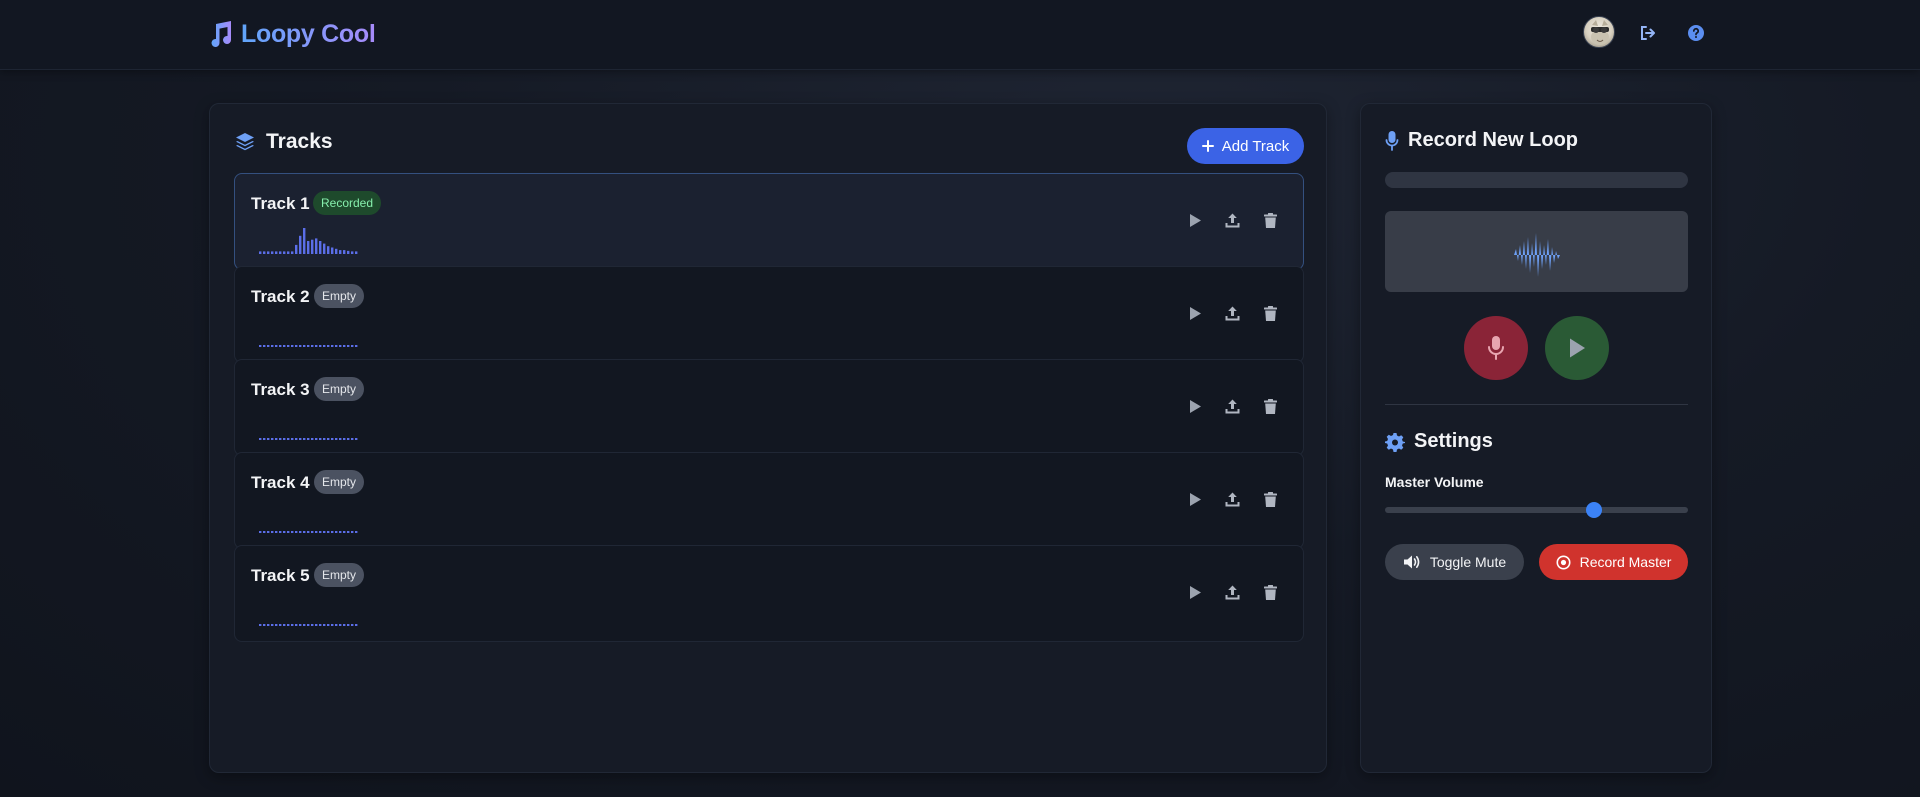 The image size is (1920, 797). What do you see at coordinates (1245, 146) in the screenshot?
I see `add-track-button: Add Track` at bounding box center [1245, 146].